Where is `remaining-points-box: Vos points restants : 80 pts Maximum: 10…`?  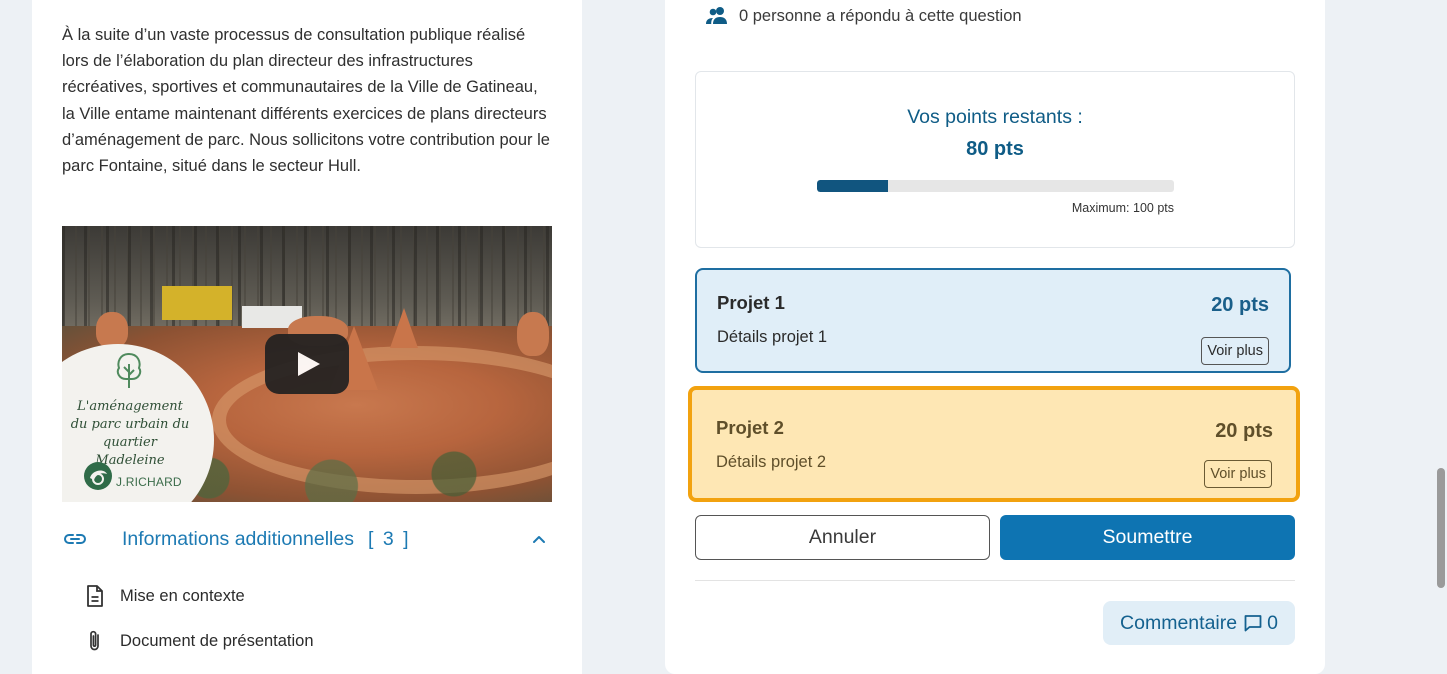
remaining-points-box: Vos points restants : 80 pts Maximum: 10… is located at coordinates (995, 159).